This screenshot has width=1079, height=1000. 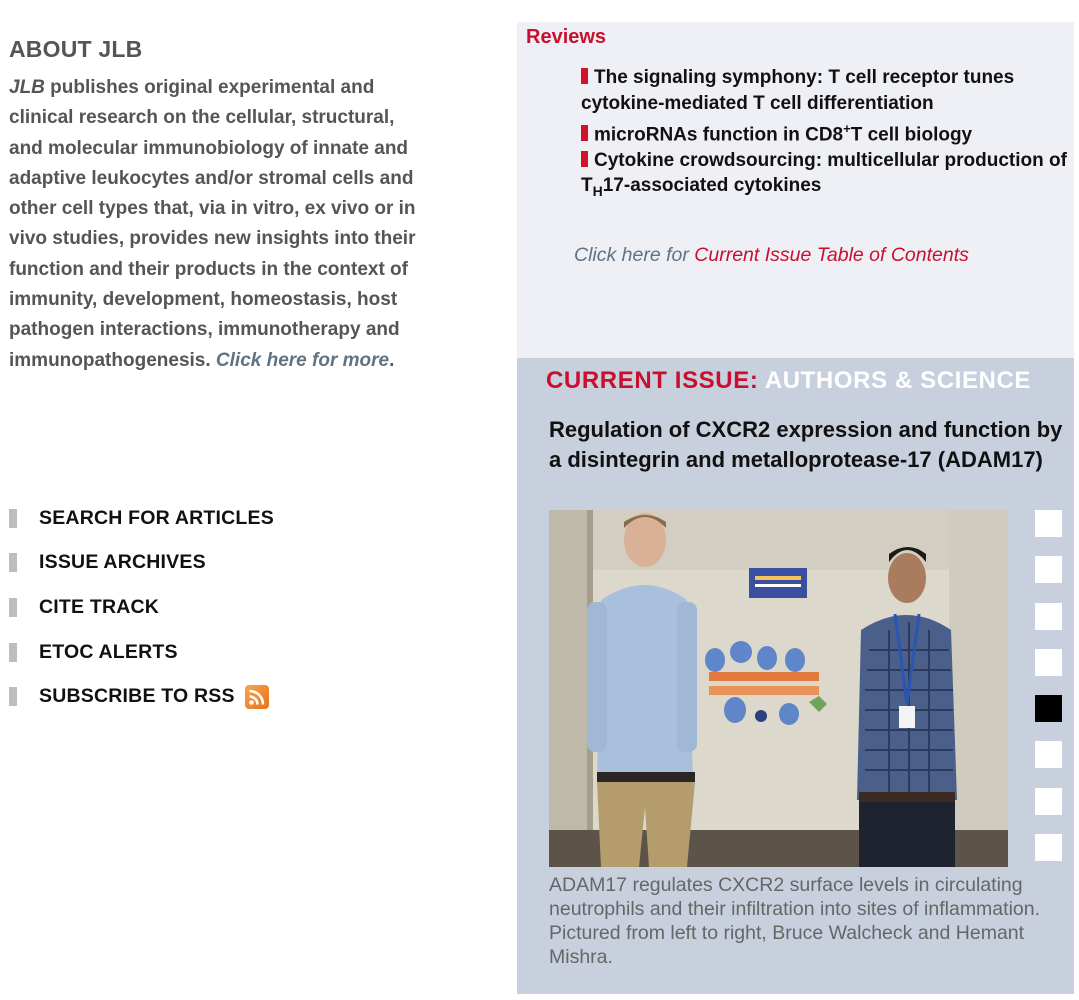 I want to click on nav-label: SEARCH FOR ARTICLES, so click(x=156, y=517).